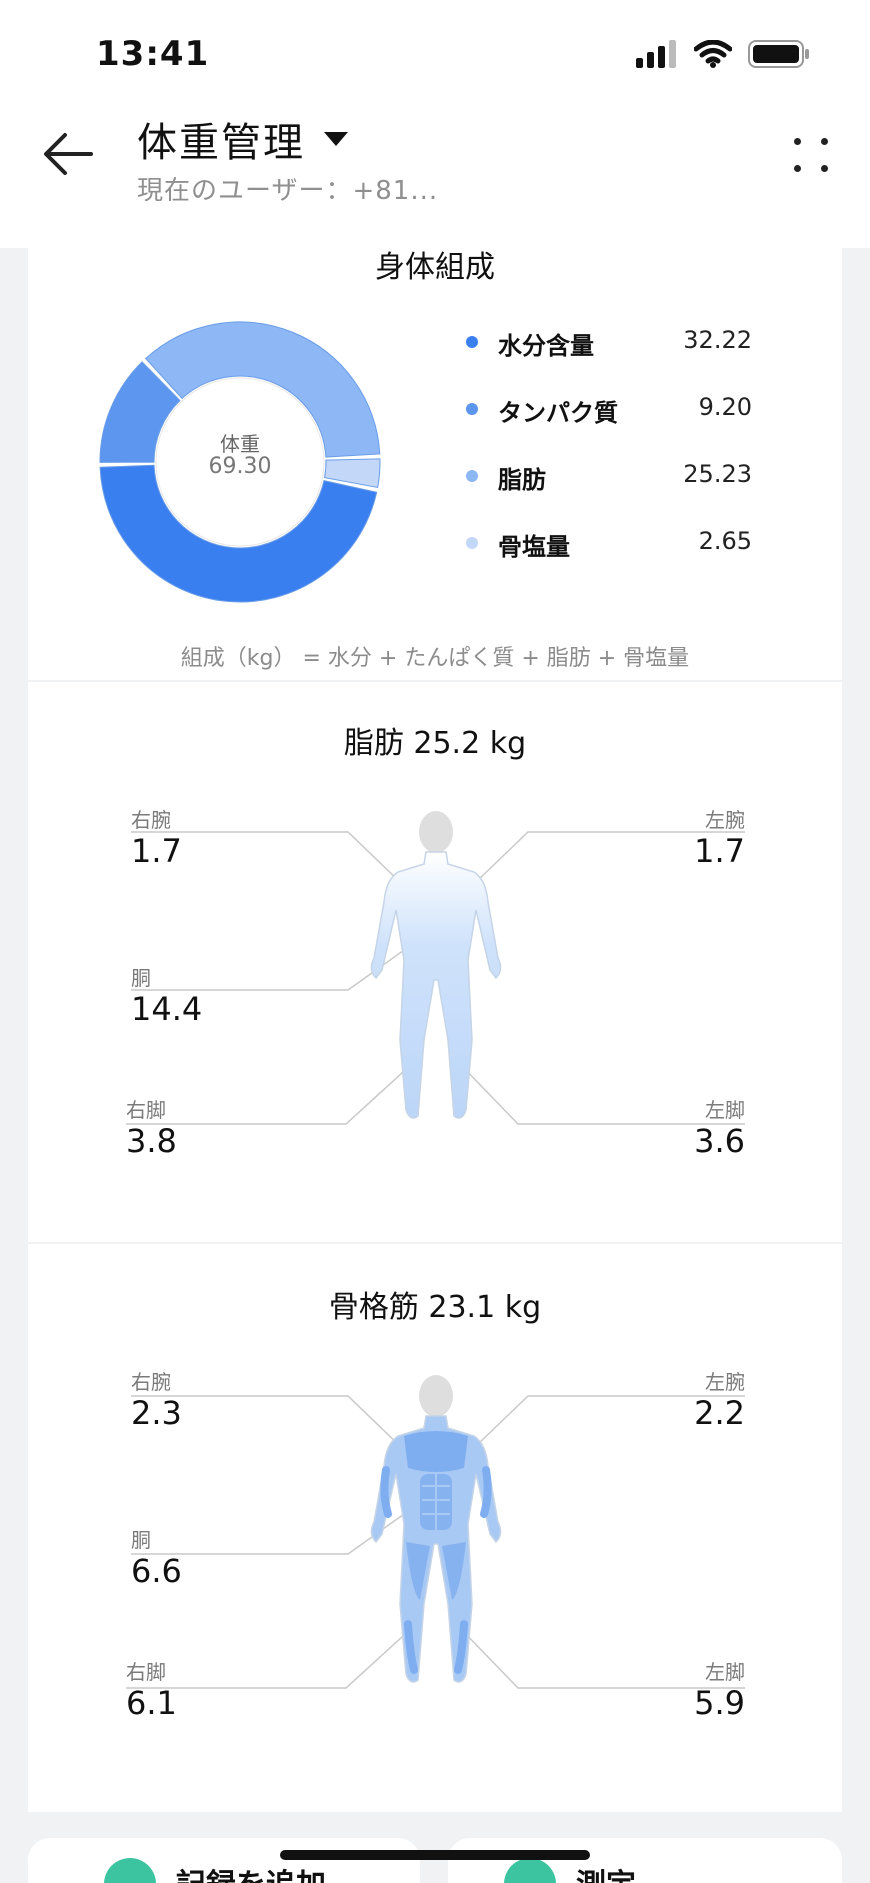 This screenshot has height=1883, width=870. What do you see at coordinates (719, 851) in the screenshot?
I see `fat-left-arm-value: 1.7` at bounding box center [719, 851].